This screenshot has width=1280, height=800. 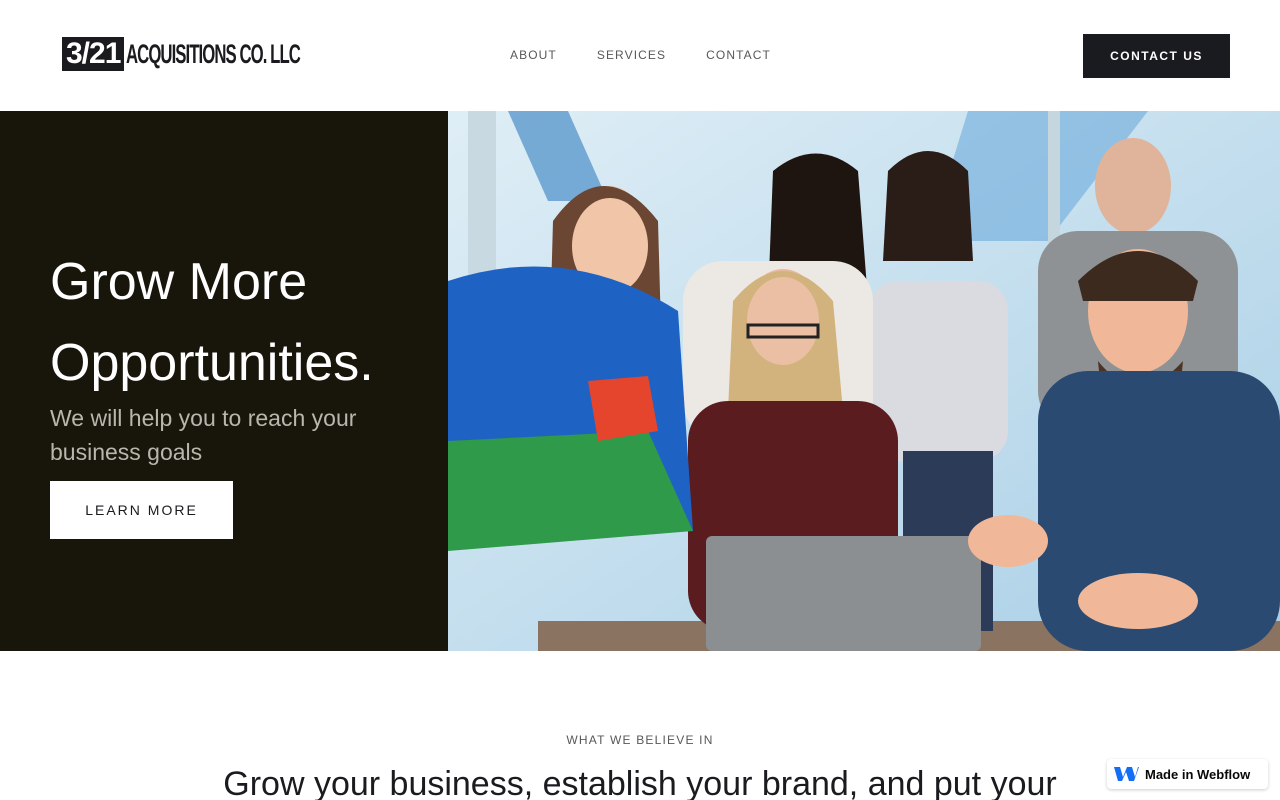 I want to click on badge-label: Made in Webflow, so click(x=1198, y=774).